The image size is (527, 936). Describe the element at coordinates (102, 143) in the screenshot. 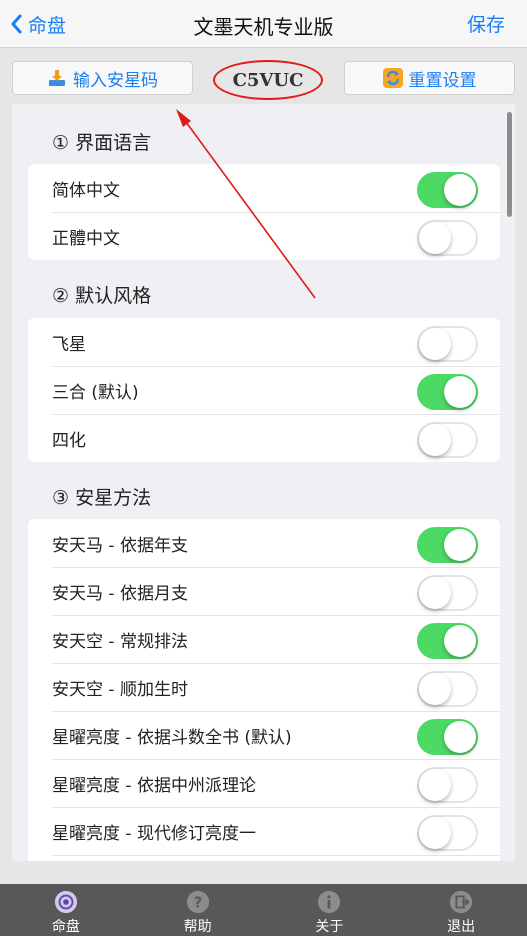

I see `section-title-language: ① 界面语言` at that location.